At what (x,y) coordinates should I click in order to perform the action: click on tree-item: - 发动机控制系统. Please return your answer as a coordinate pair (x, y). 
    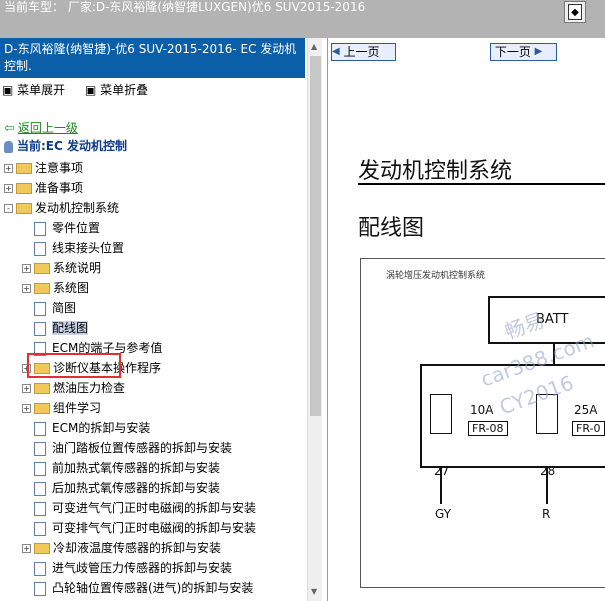
    Looking at the image, I should click on (61, 208).